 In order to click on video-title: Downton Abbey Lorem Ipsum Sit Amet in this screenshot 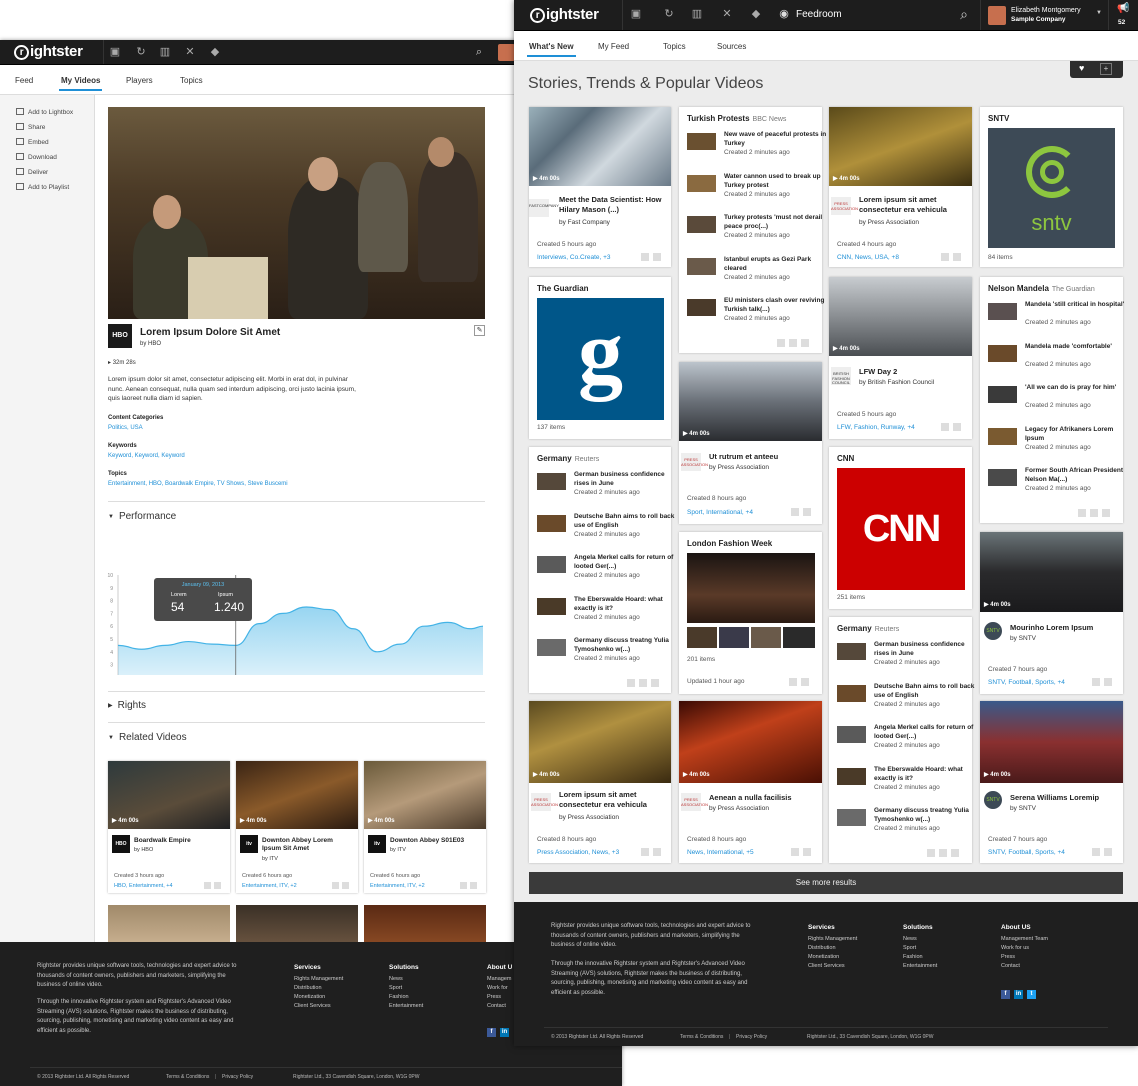, I will do `click(307, 845)`.